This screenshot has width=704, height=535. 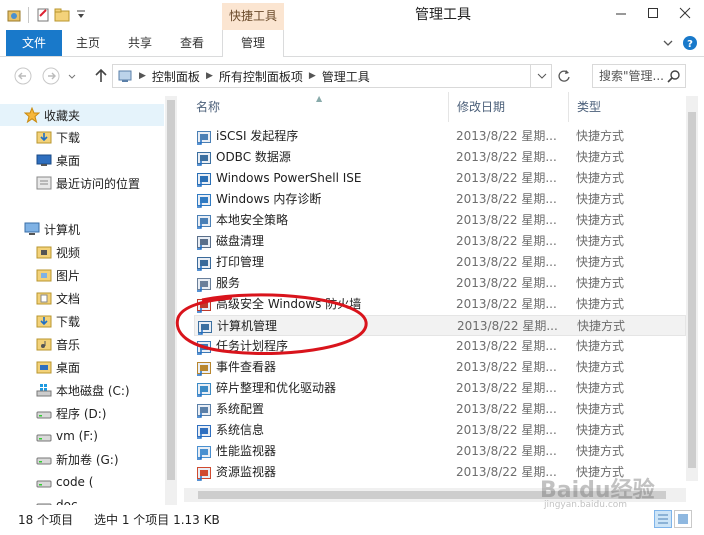 What do you see at coordinates (440, 283) in the screenshot?
I see `file-row: 服务 2013/8/22 星期... 快捷方式` at bounding box center [440, 283].